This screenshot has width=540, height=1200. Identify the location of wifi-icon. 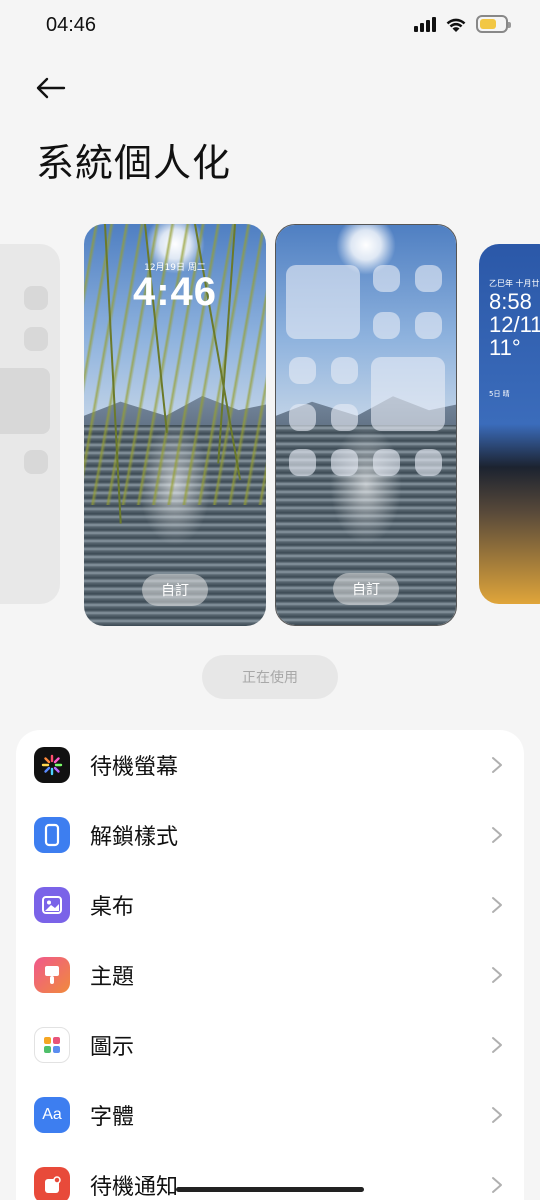
(456, 25).